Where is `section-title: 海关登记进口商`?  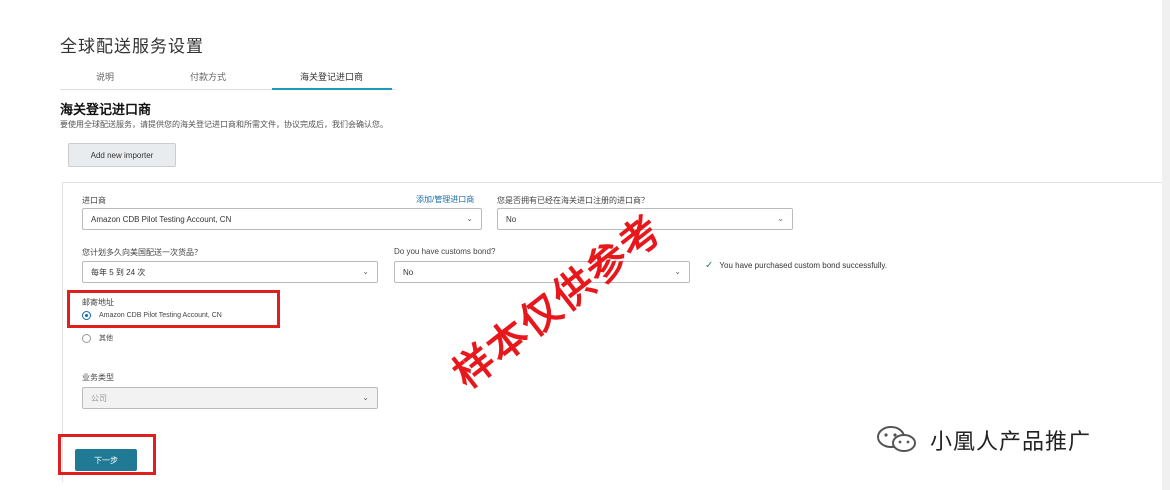 section-title: 海关登记进口商 is located at coordinates (106, 110).